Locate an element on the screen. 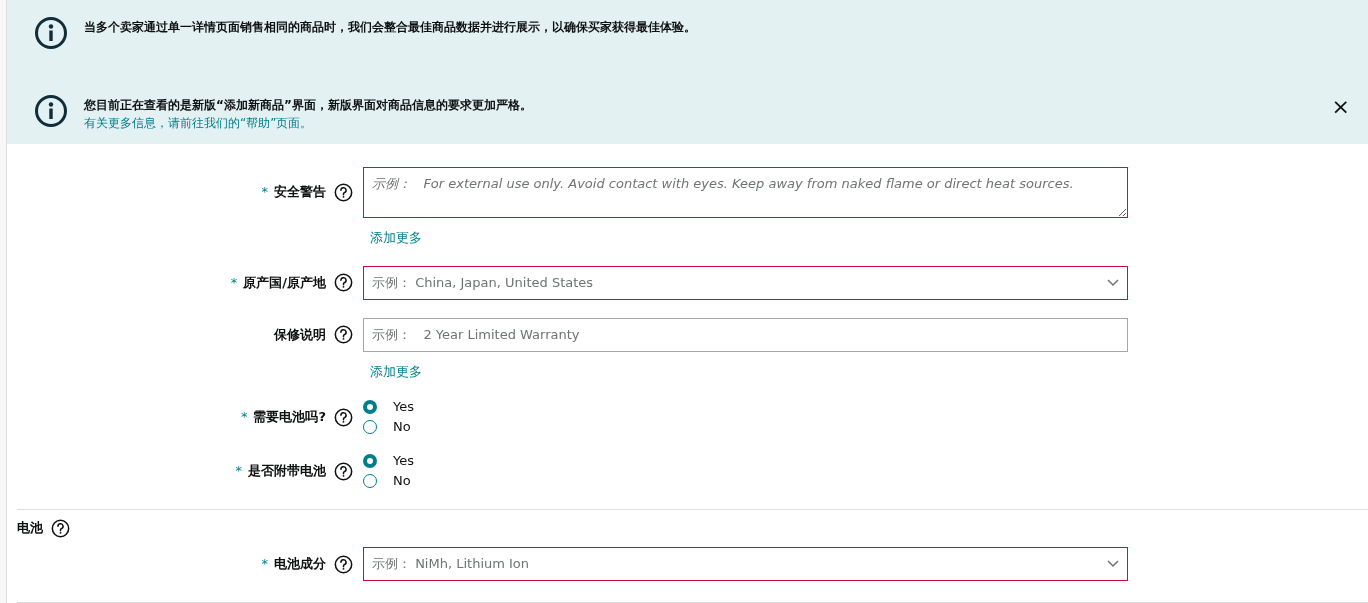 The height and width of the screenshot is (603, 1368). select-placeholder: 示例： China, Japan, United States is located at coordinates (483, 282).